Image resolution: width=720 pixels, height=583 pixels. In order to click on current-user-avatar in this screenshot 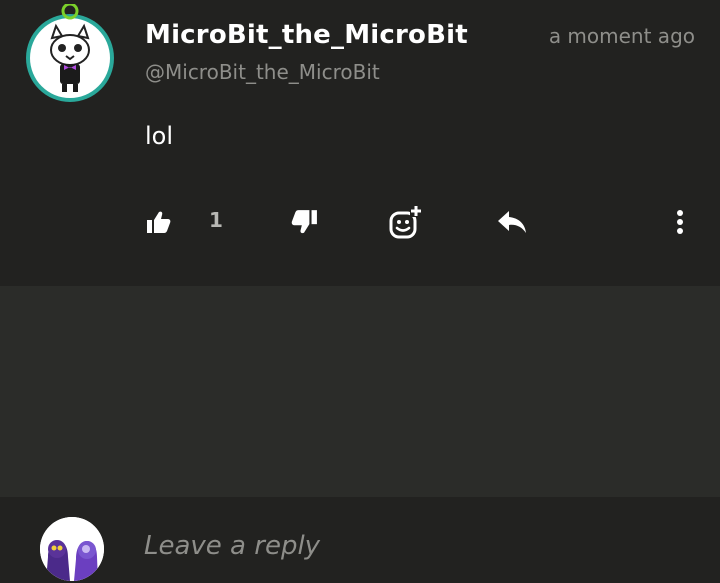, I will do `click(72, 549)`.